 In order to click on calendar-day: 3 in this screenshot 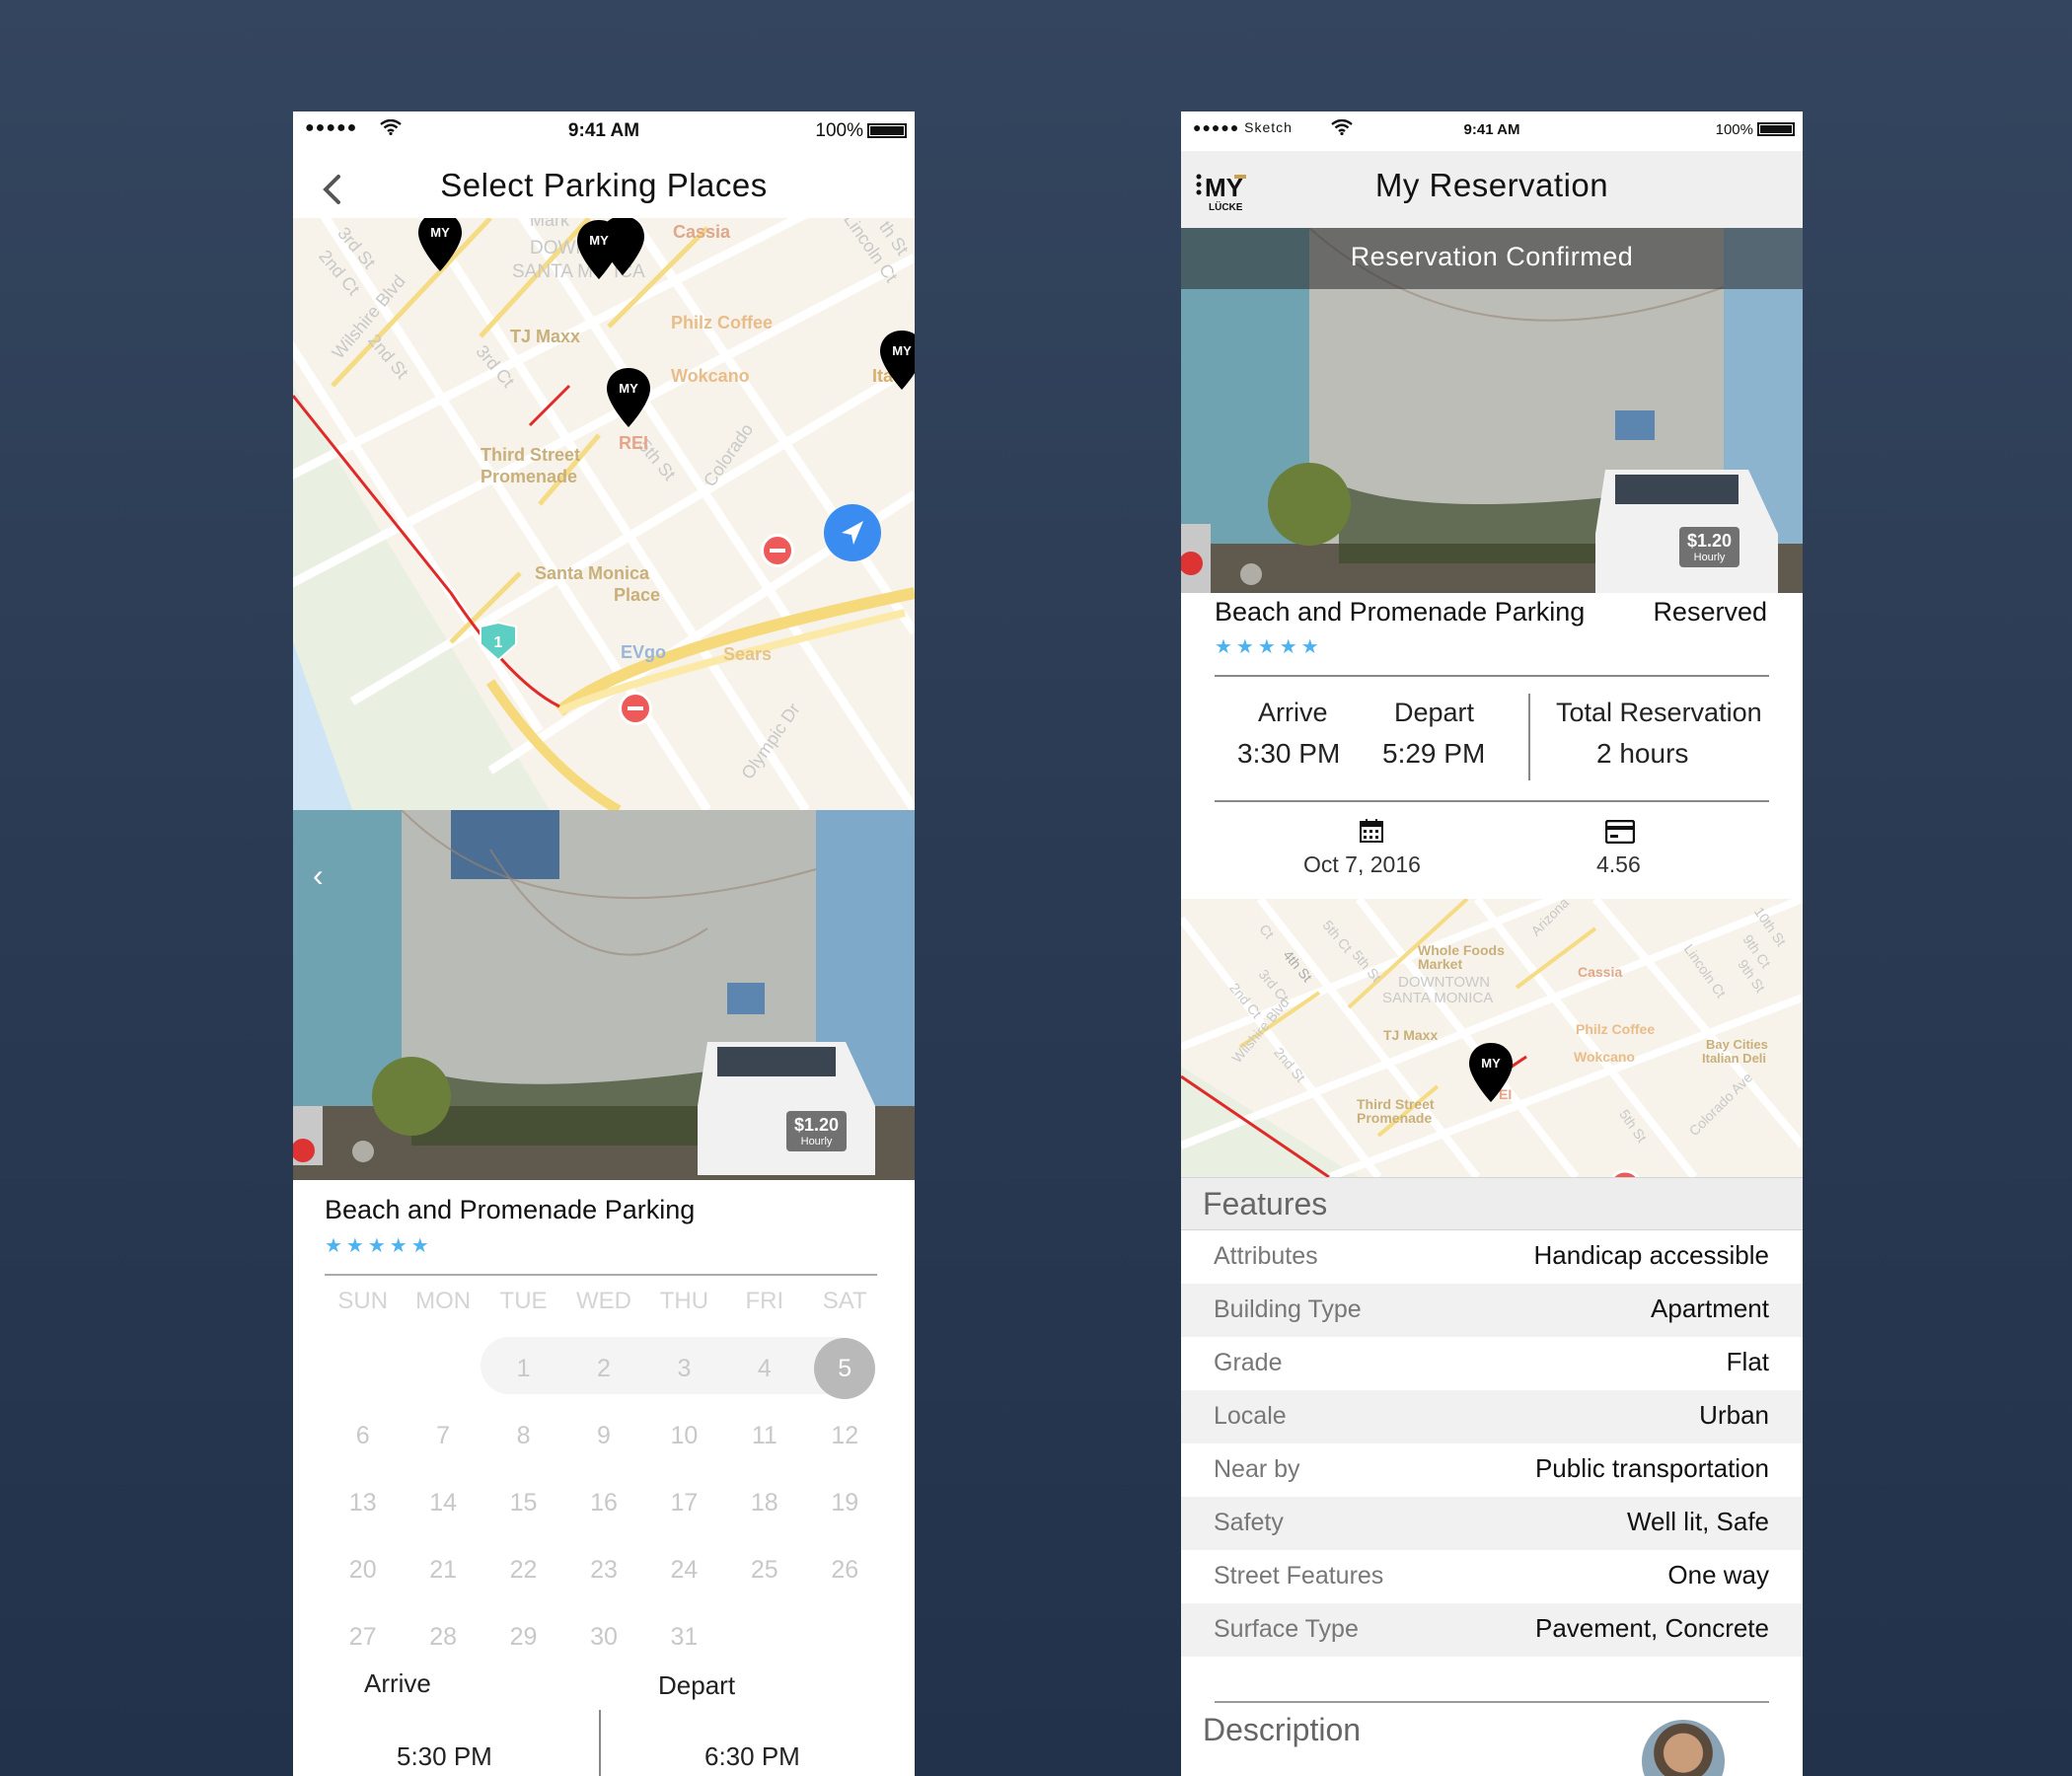, I will do `click(684, 1369)`.